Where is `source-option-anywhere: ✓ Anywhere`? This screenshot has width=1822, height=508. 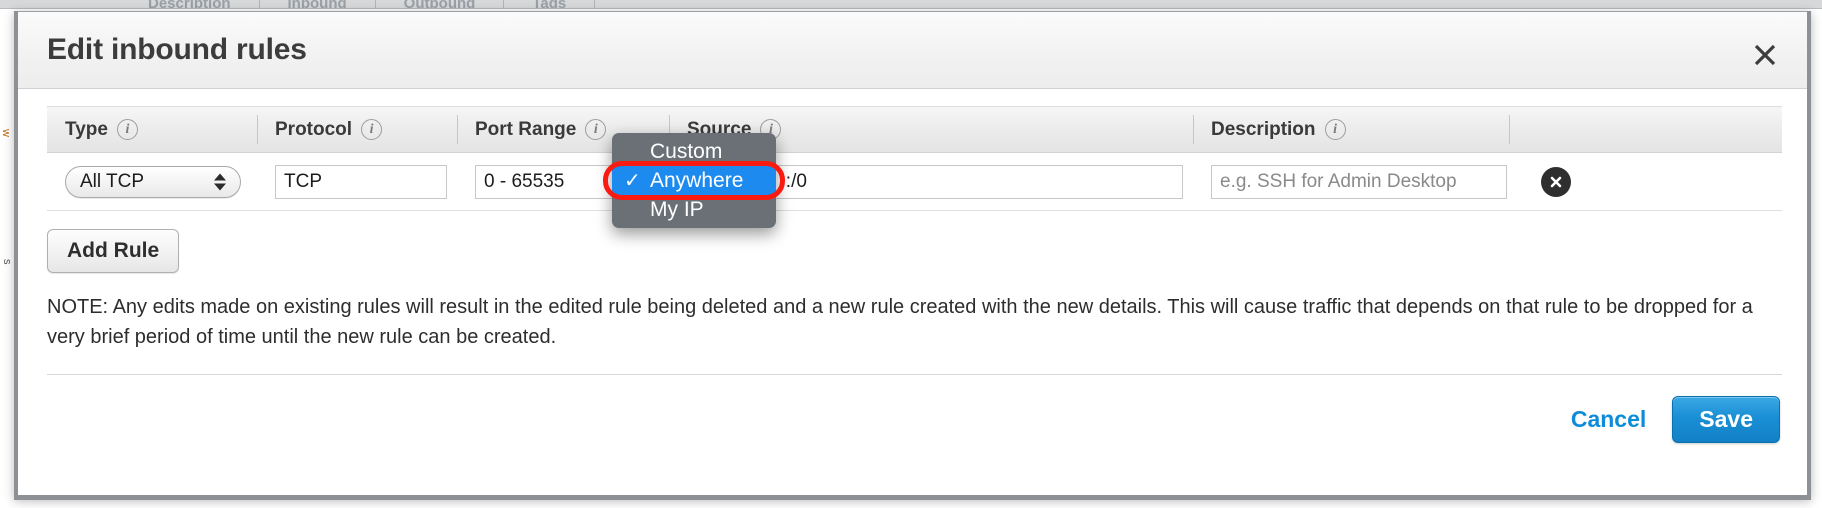
source-option-anywhere: ✓ Anywhere is located at coordinates (694, 180).